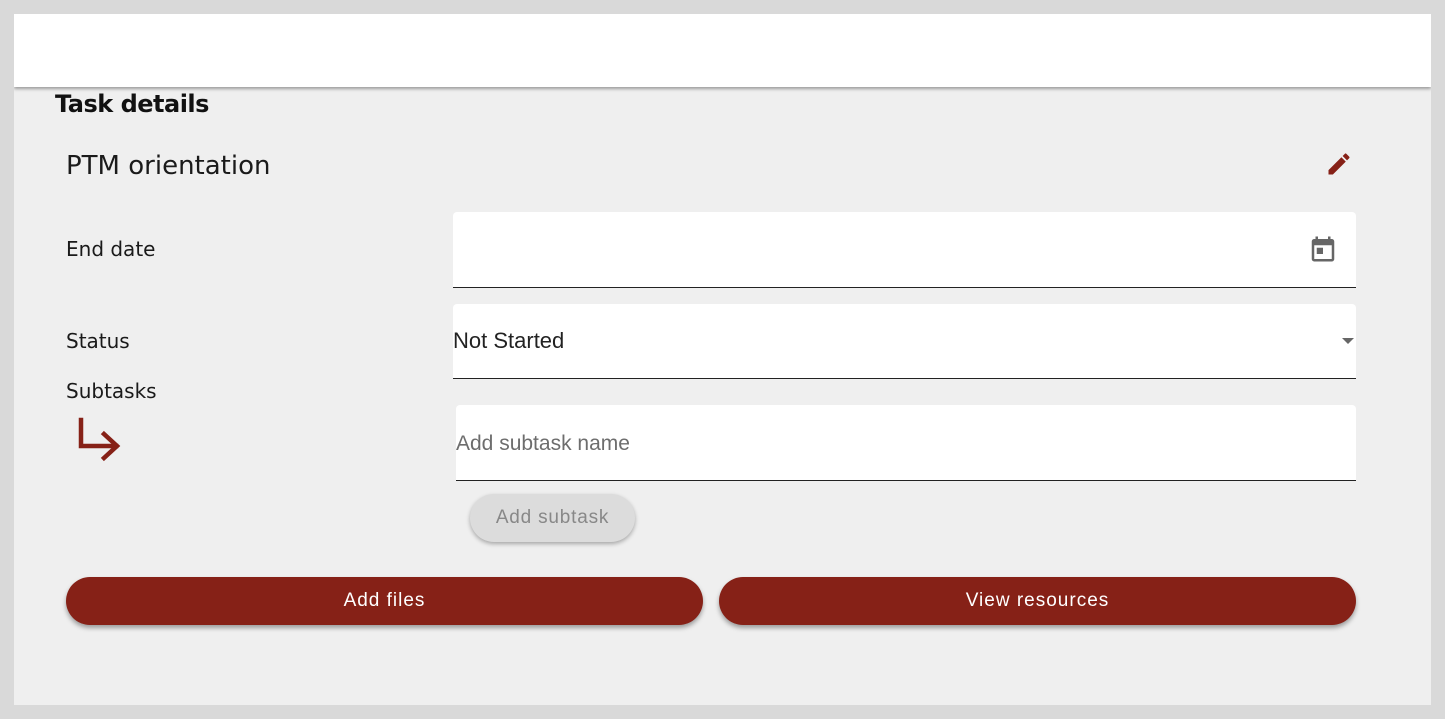  Describe the element at coordinates (168, 166) in the screenshot. I see `task-name: PTM orientation` at that location.